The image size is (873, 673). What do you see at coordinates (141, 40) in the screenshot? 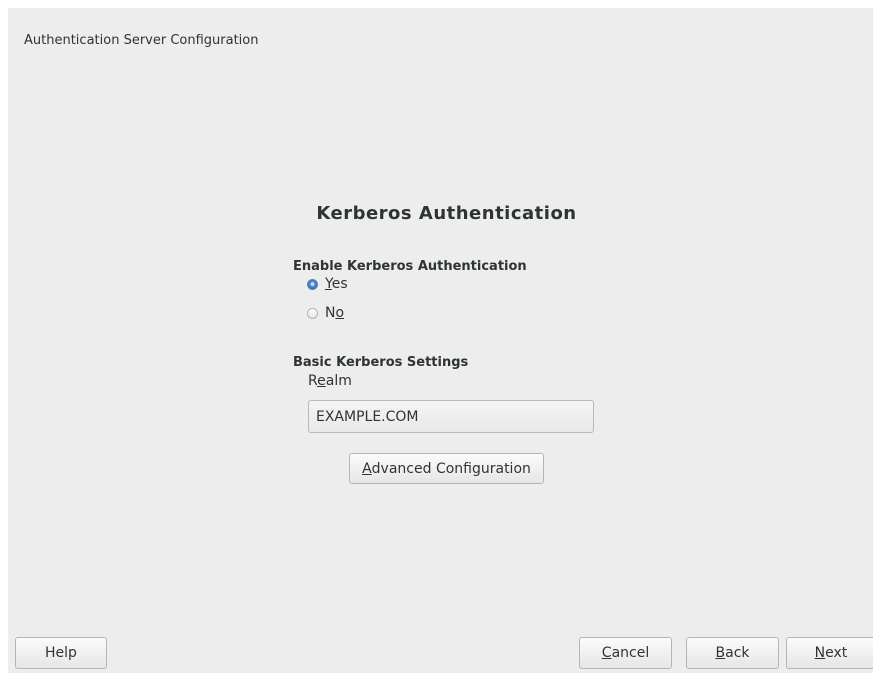
I see `window-title: Authentication Server Configuration` at bounding box center [141, 40].